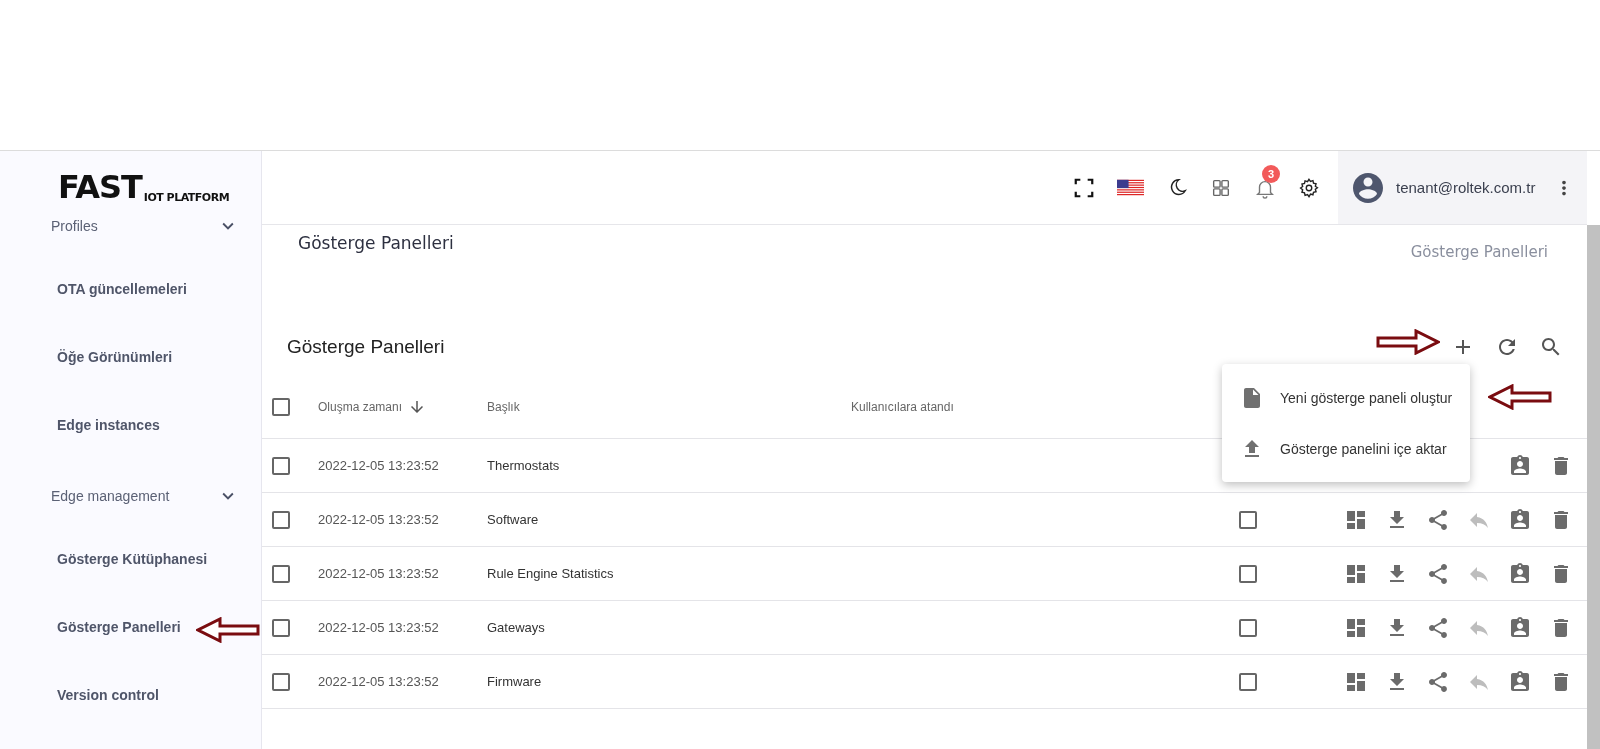 Image resolution: width=1600 pixels, height=749 pixels. What do you see at coordinates (516, 627) in the screenshot?
I see `table-cell: Gateways` at bounding box center [516, 627].